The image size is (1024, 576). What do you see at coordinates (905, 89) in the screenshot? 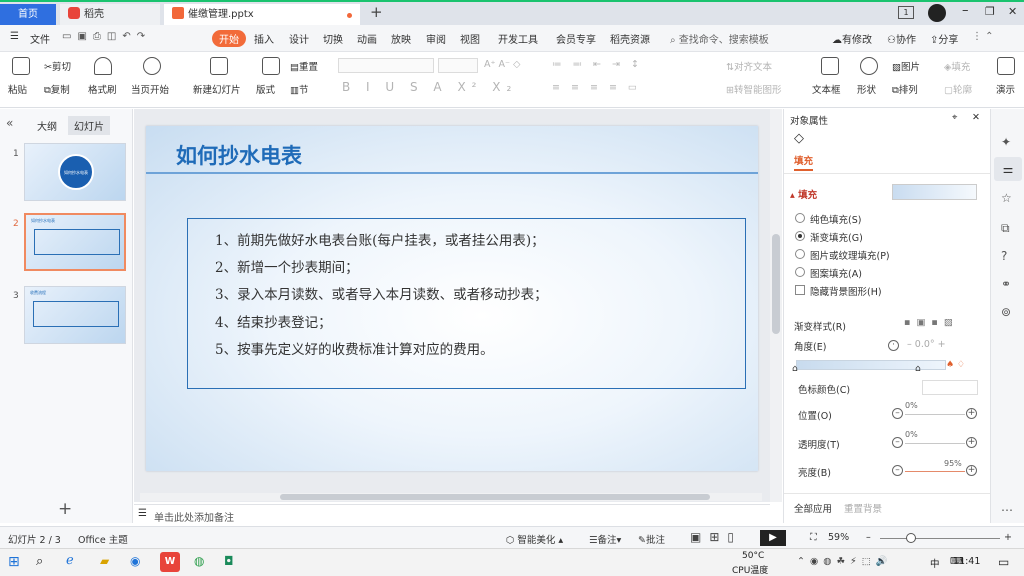
I see `arrange-button: ⧉排列` at bounding box center [905, 89].